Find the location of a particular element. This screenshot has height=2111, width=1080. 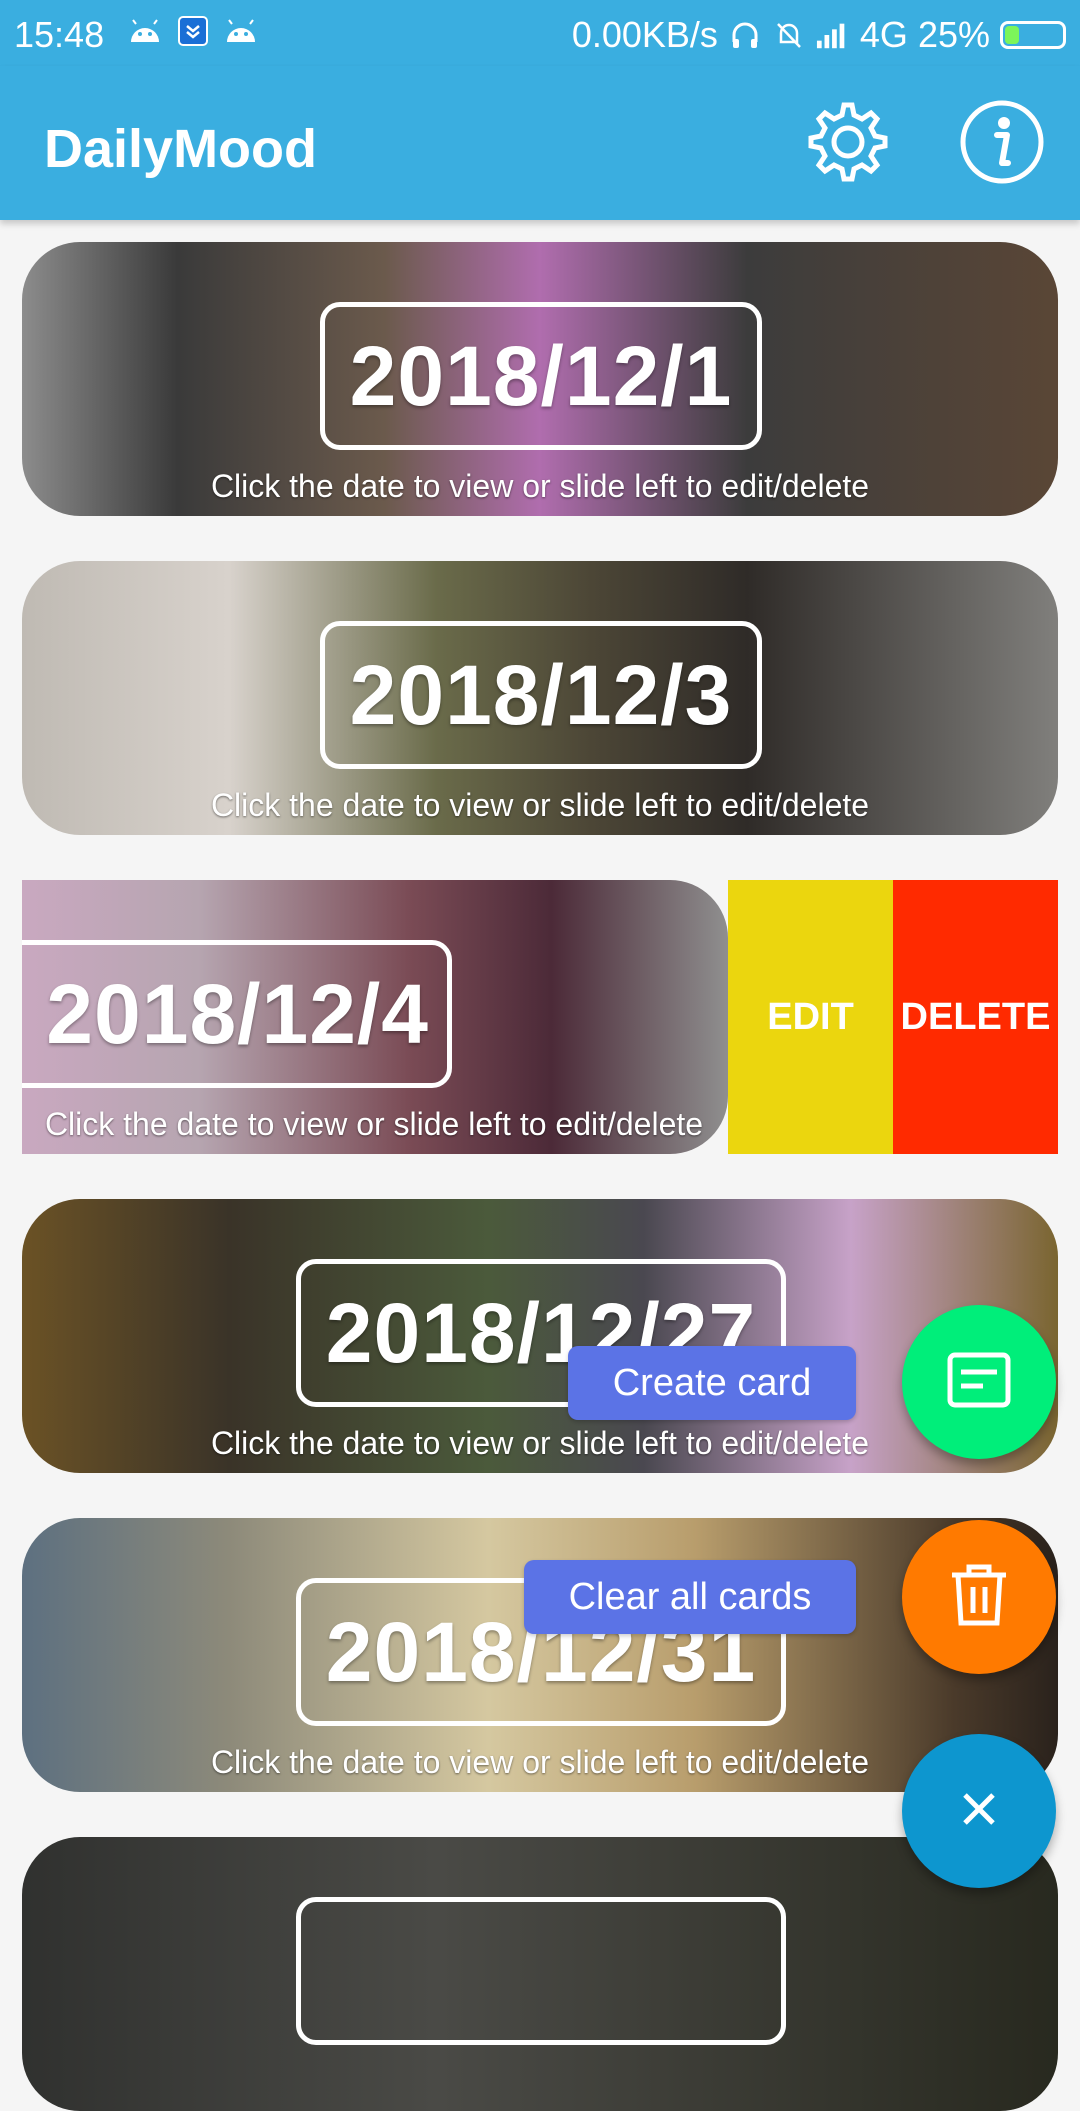

create-card-button is located at coordinates (979, 1382).